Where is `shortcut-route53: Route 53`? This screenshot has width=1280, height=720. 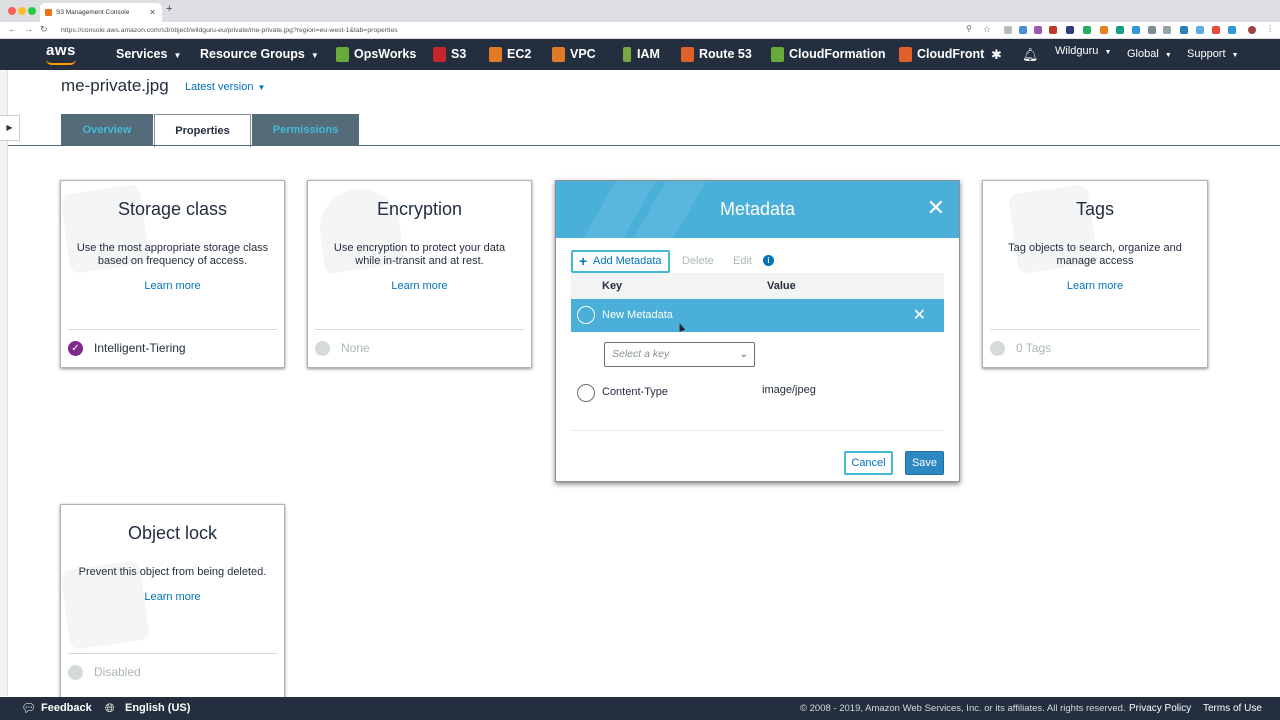
shortcut-route53: Route 53 is located at coordinates (716, 54).